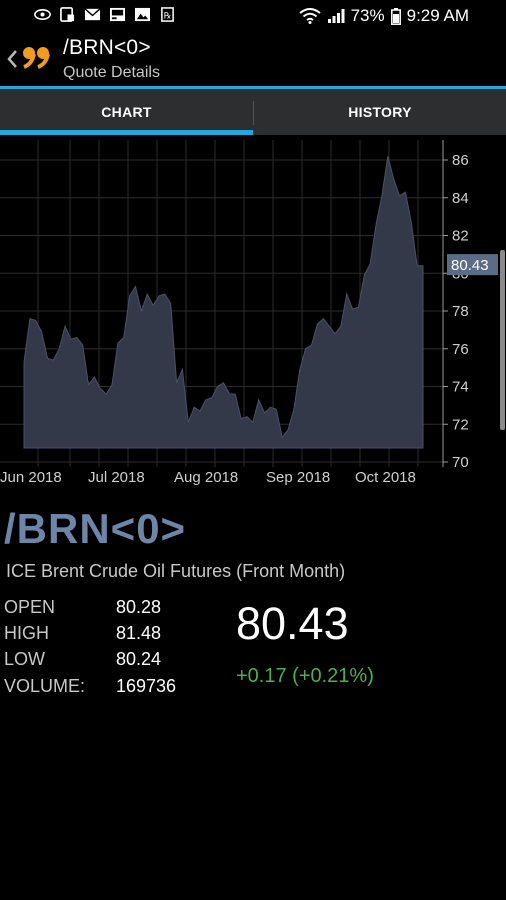  I want to click on stat-value: 80.28, so click(139, 607).